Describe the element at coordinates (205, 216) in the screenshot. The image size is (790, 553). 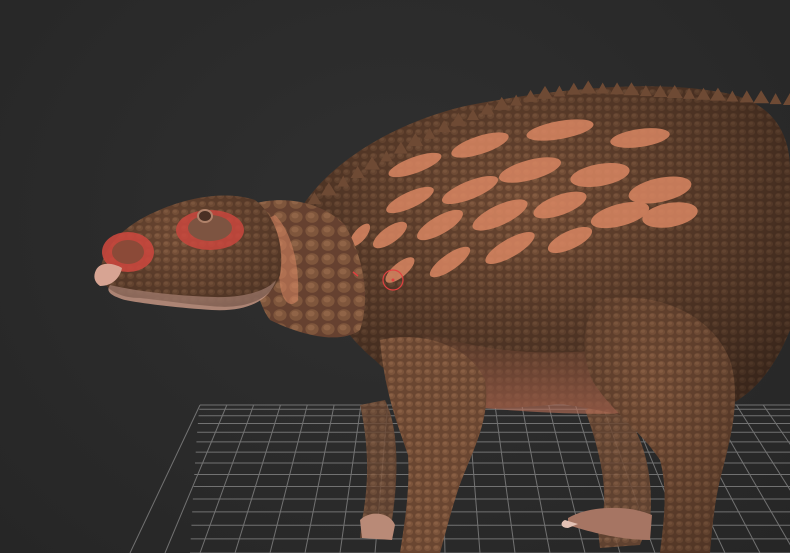
I see `eye` at that location.